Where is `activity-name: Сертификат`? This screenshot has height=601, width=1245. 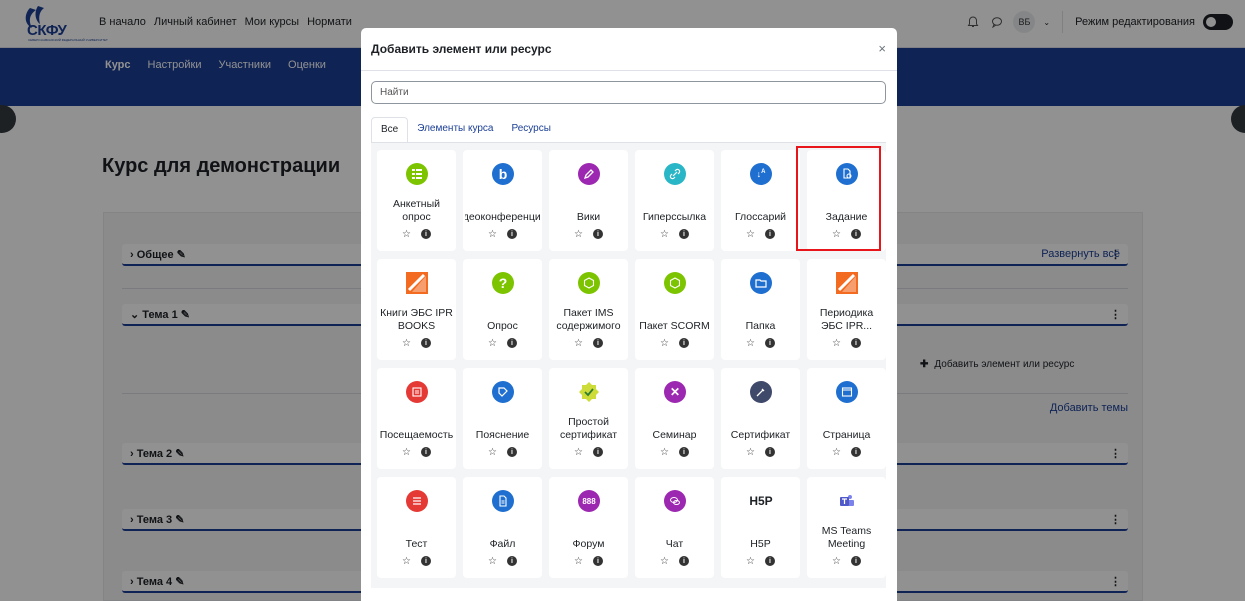 activity-name: Сертификат is located at coordinates (760, 435).